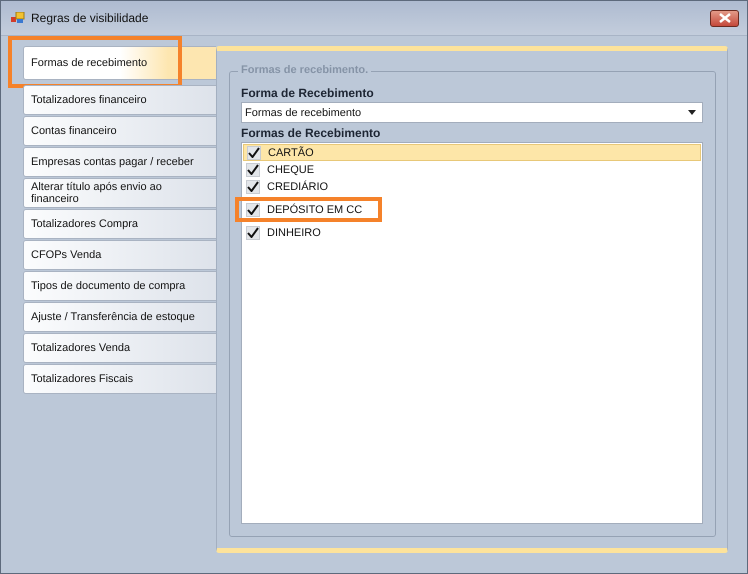 The width and height of the screenshot is (748, 574). I want to click on side-tab: Ajuste / Transferência de estoque, so click(119, 317).